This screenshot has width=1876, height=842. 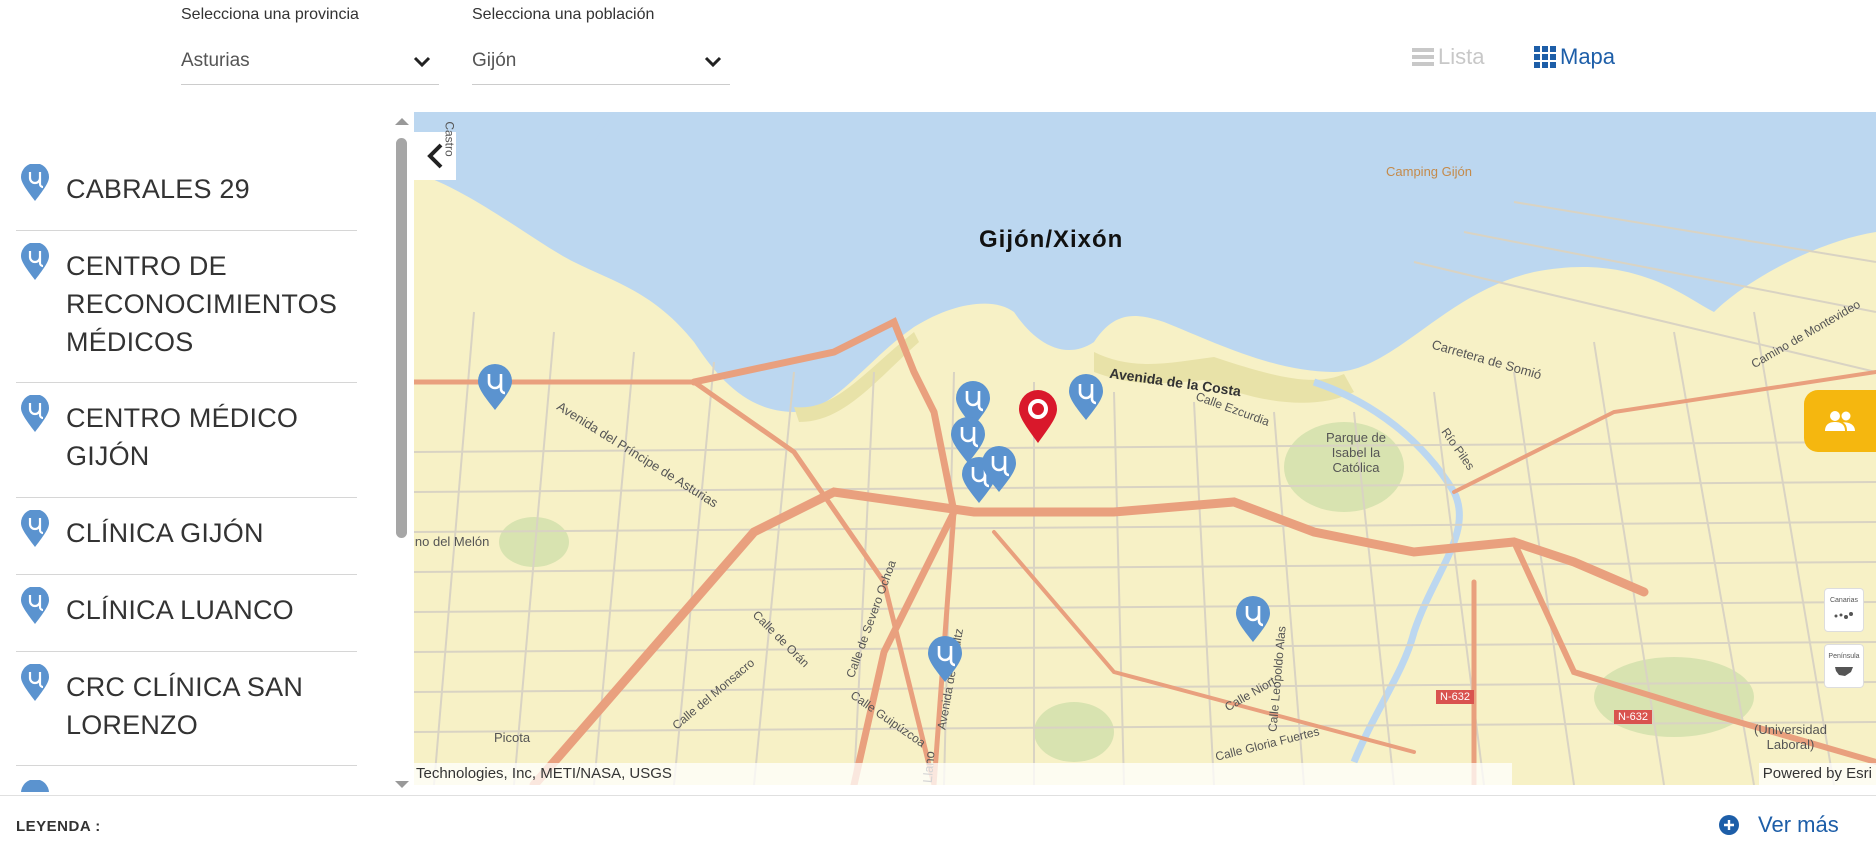 I want to click on town-select-value: Gijón, so click(x=494, y=60).